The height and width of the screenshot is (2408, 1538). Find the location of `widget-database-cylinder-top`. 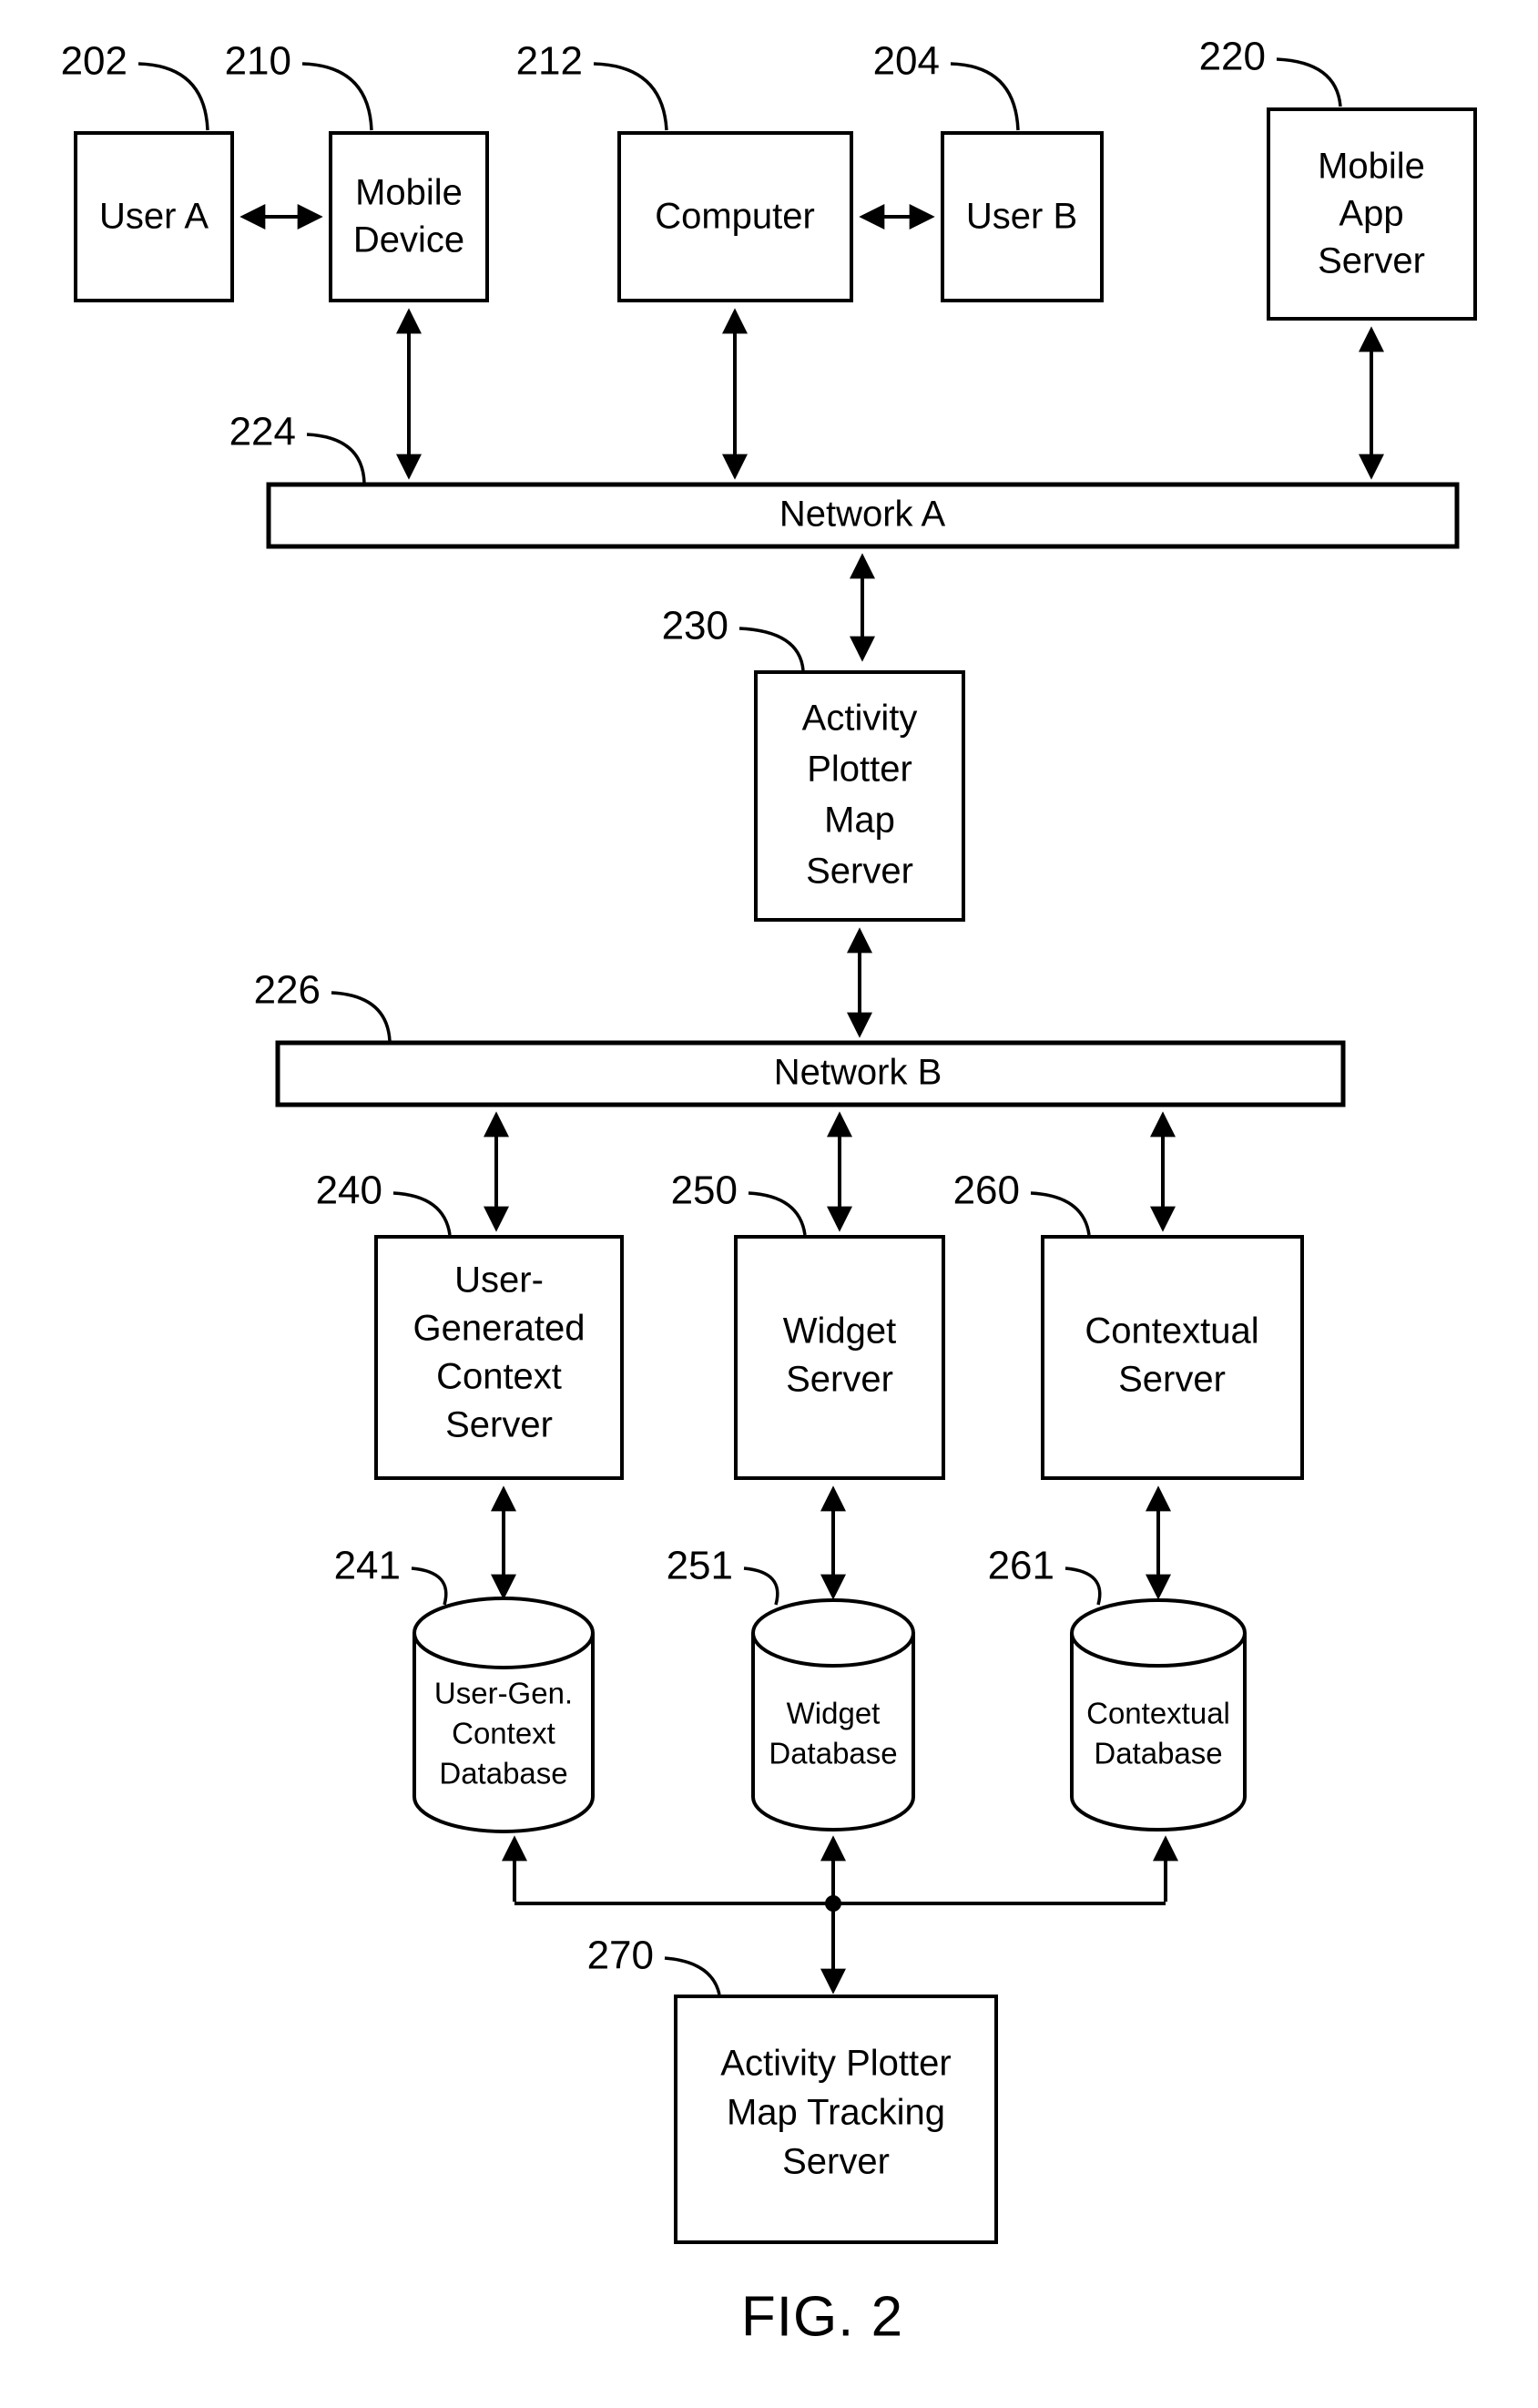

widget-database-cylinder-top is located at coordinates (833, 1633).